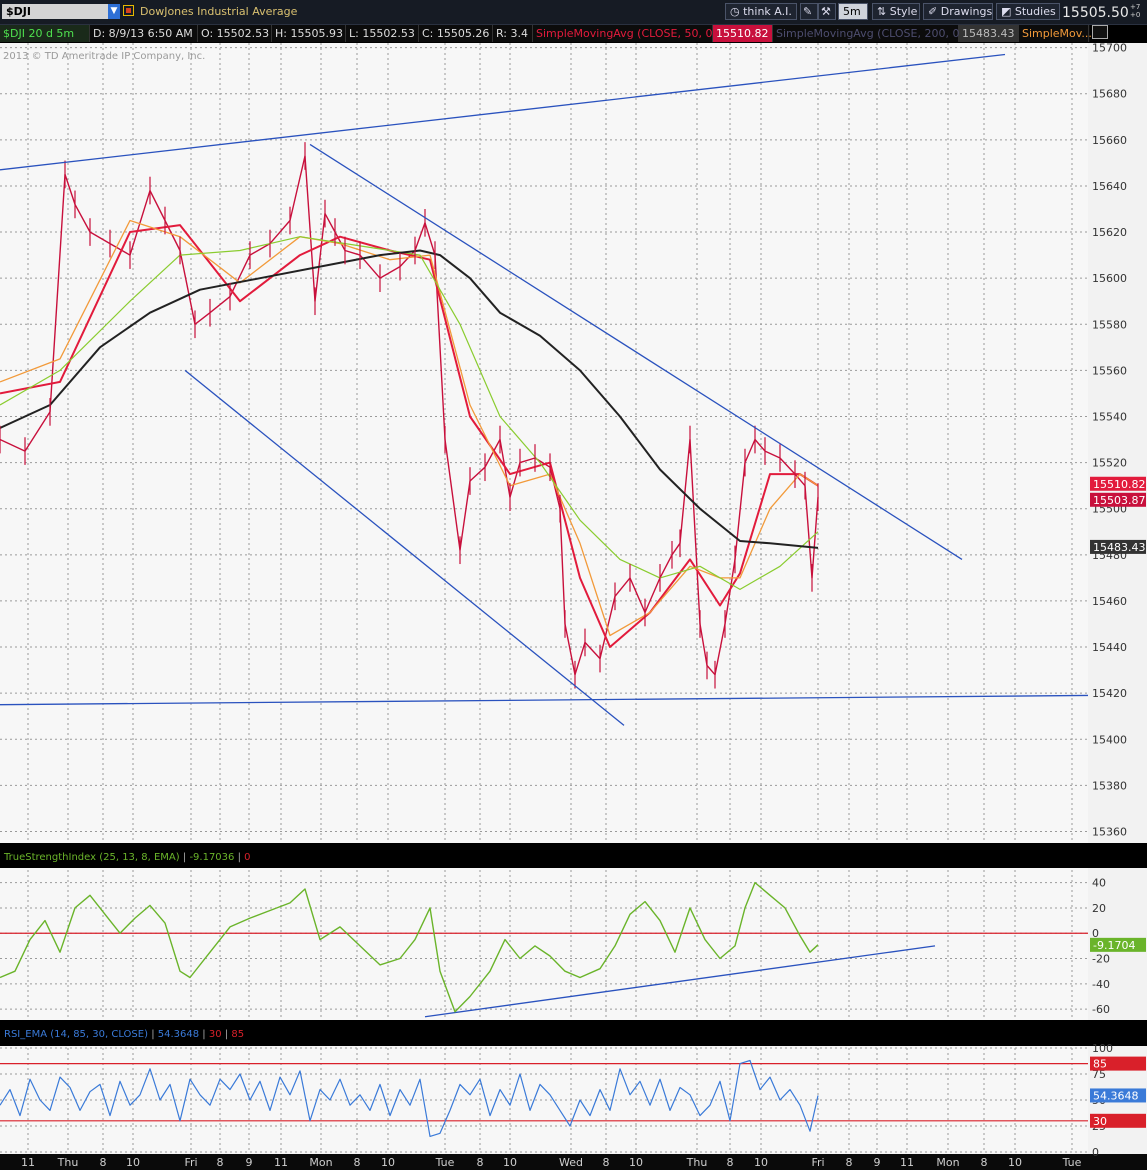  I want to click on price-y-tick: 15580, so click(1109, 324).